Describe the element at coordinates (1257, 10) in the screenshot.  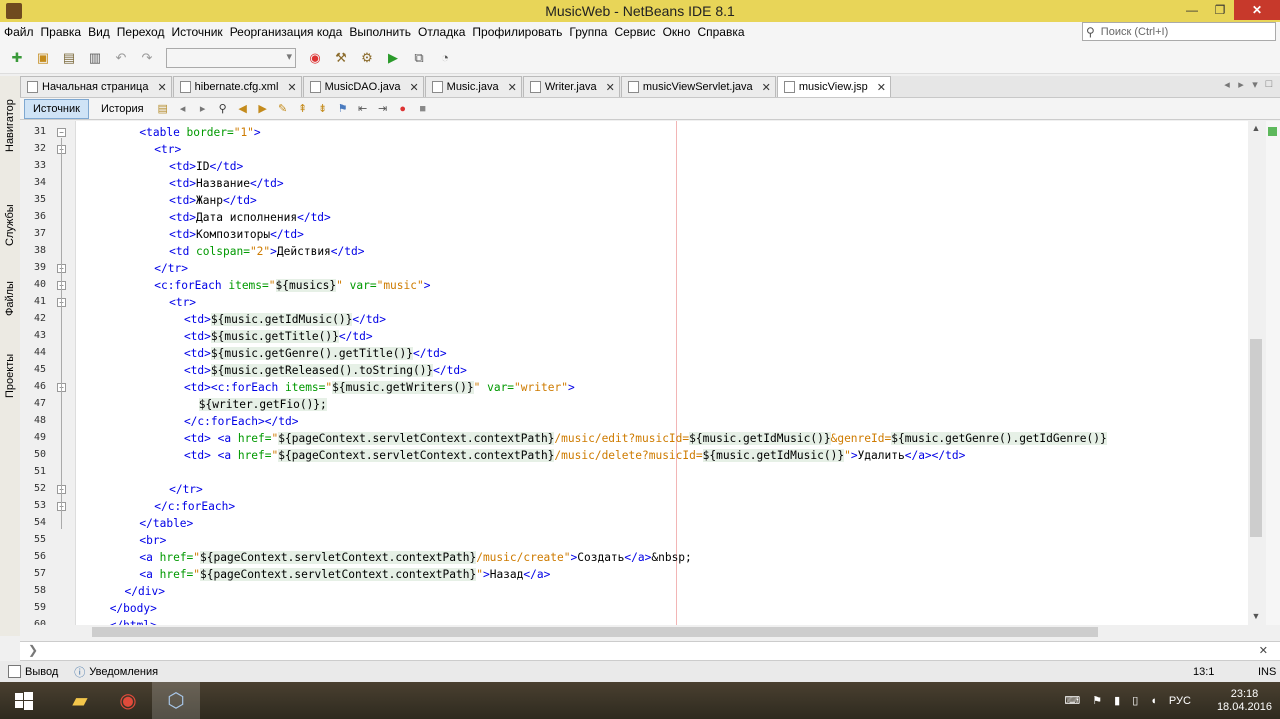
I see `close-button: ✕` at that location.